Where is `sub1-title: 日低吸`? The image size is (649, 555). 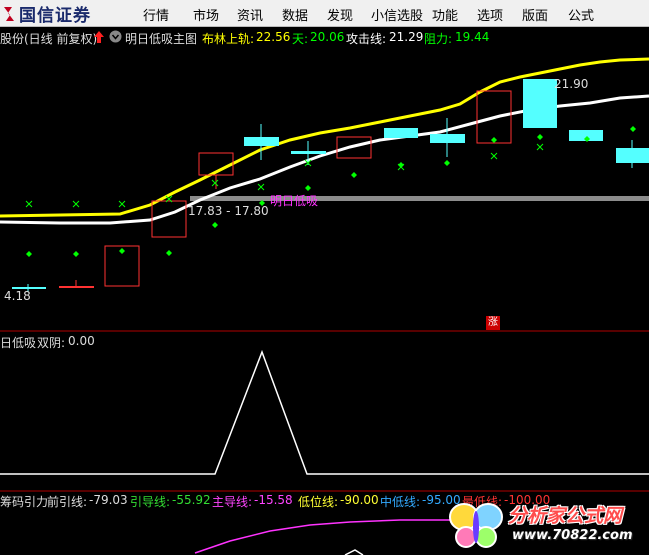
sub1-title: 日低吸 is located at coordinates (18, 342).